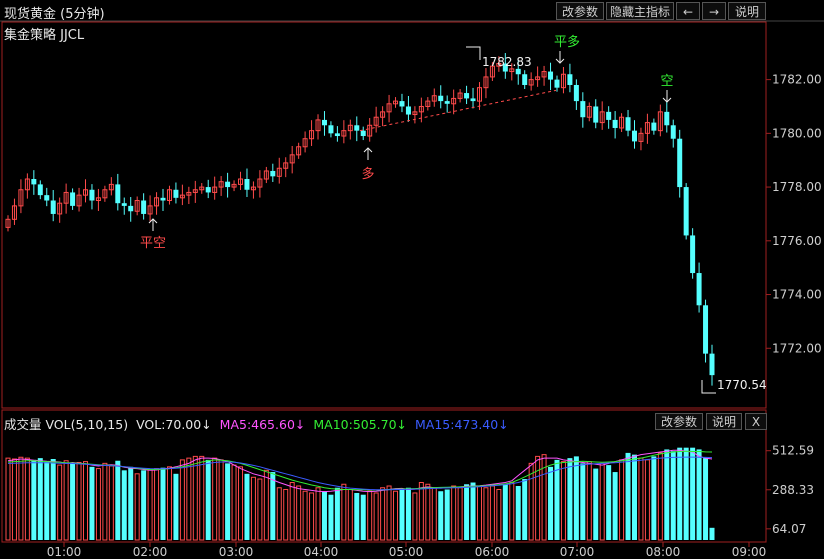 The width and height of the screenshot is (824, 559). I want to click on time-tick-label: 01:00, so click(64, 552).